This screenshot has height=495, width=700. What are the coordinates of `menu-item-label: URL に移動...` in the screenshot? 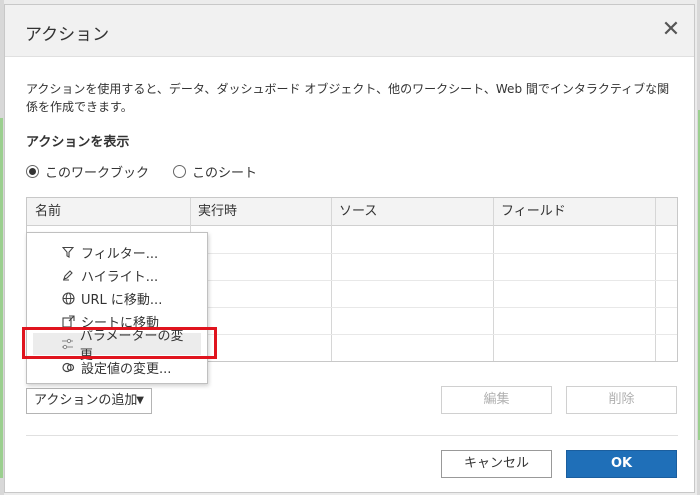 It's located at (122, 300).